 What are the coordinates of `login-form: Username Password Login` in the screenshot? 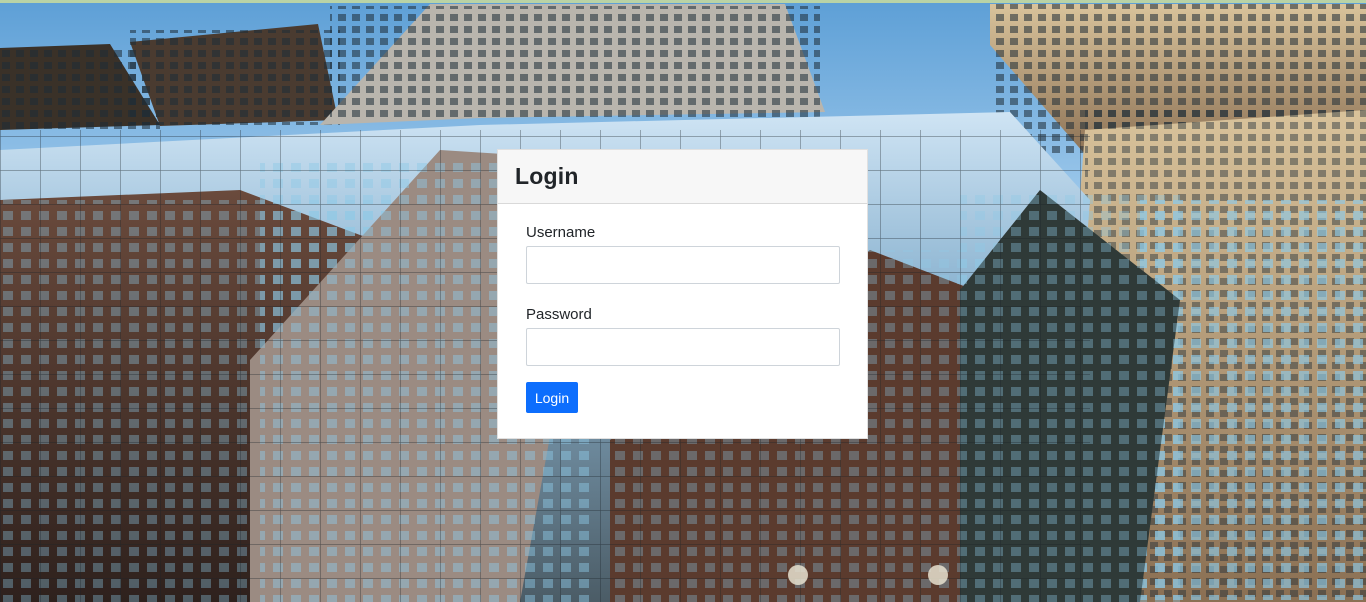 It's located at (682, 308).